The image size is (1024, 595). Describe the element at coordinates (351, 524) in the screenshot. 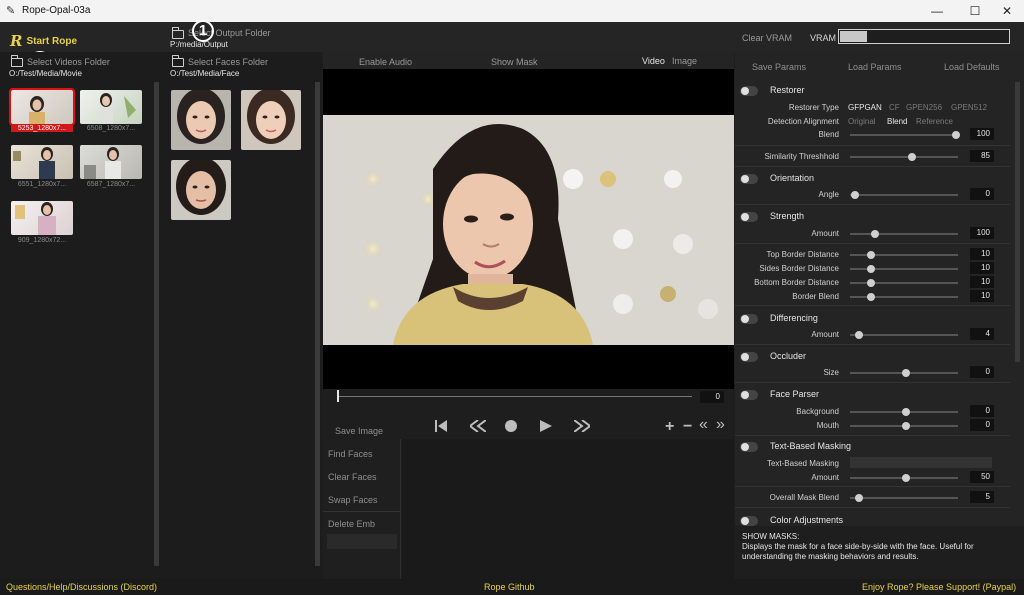

I see `delete-embedding-button: Delete Emb` at that location.